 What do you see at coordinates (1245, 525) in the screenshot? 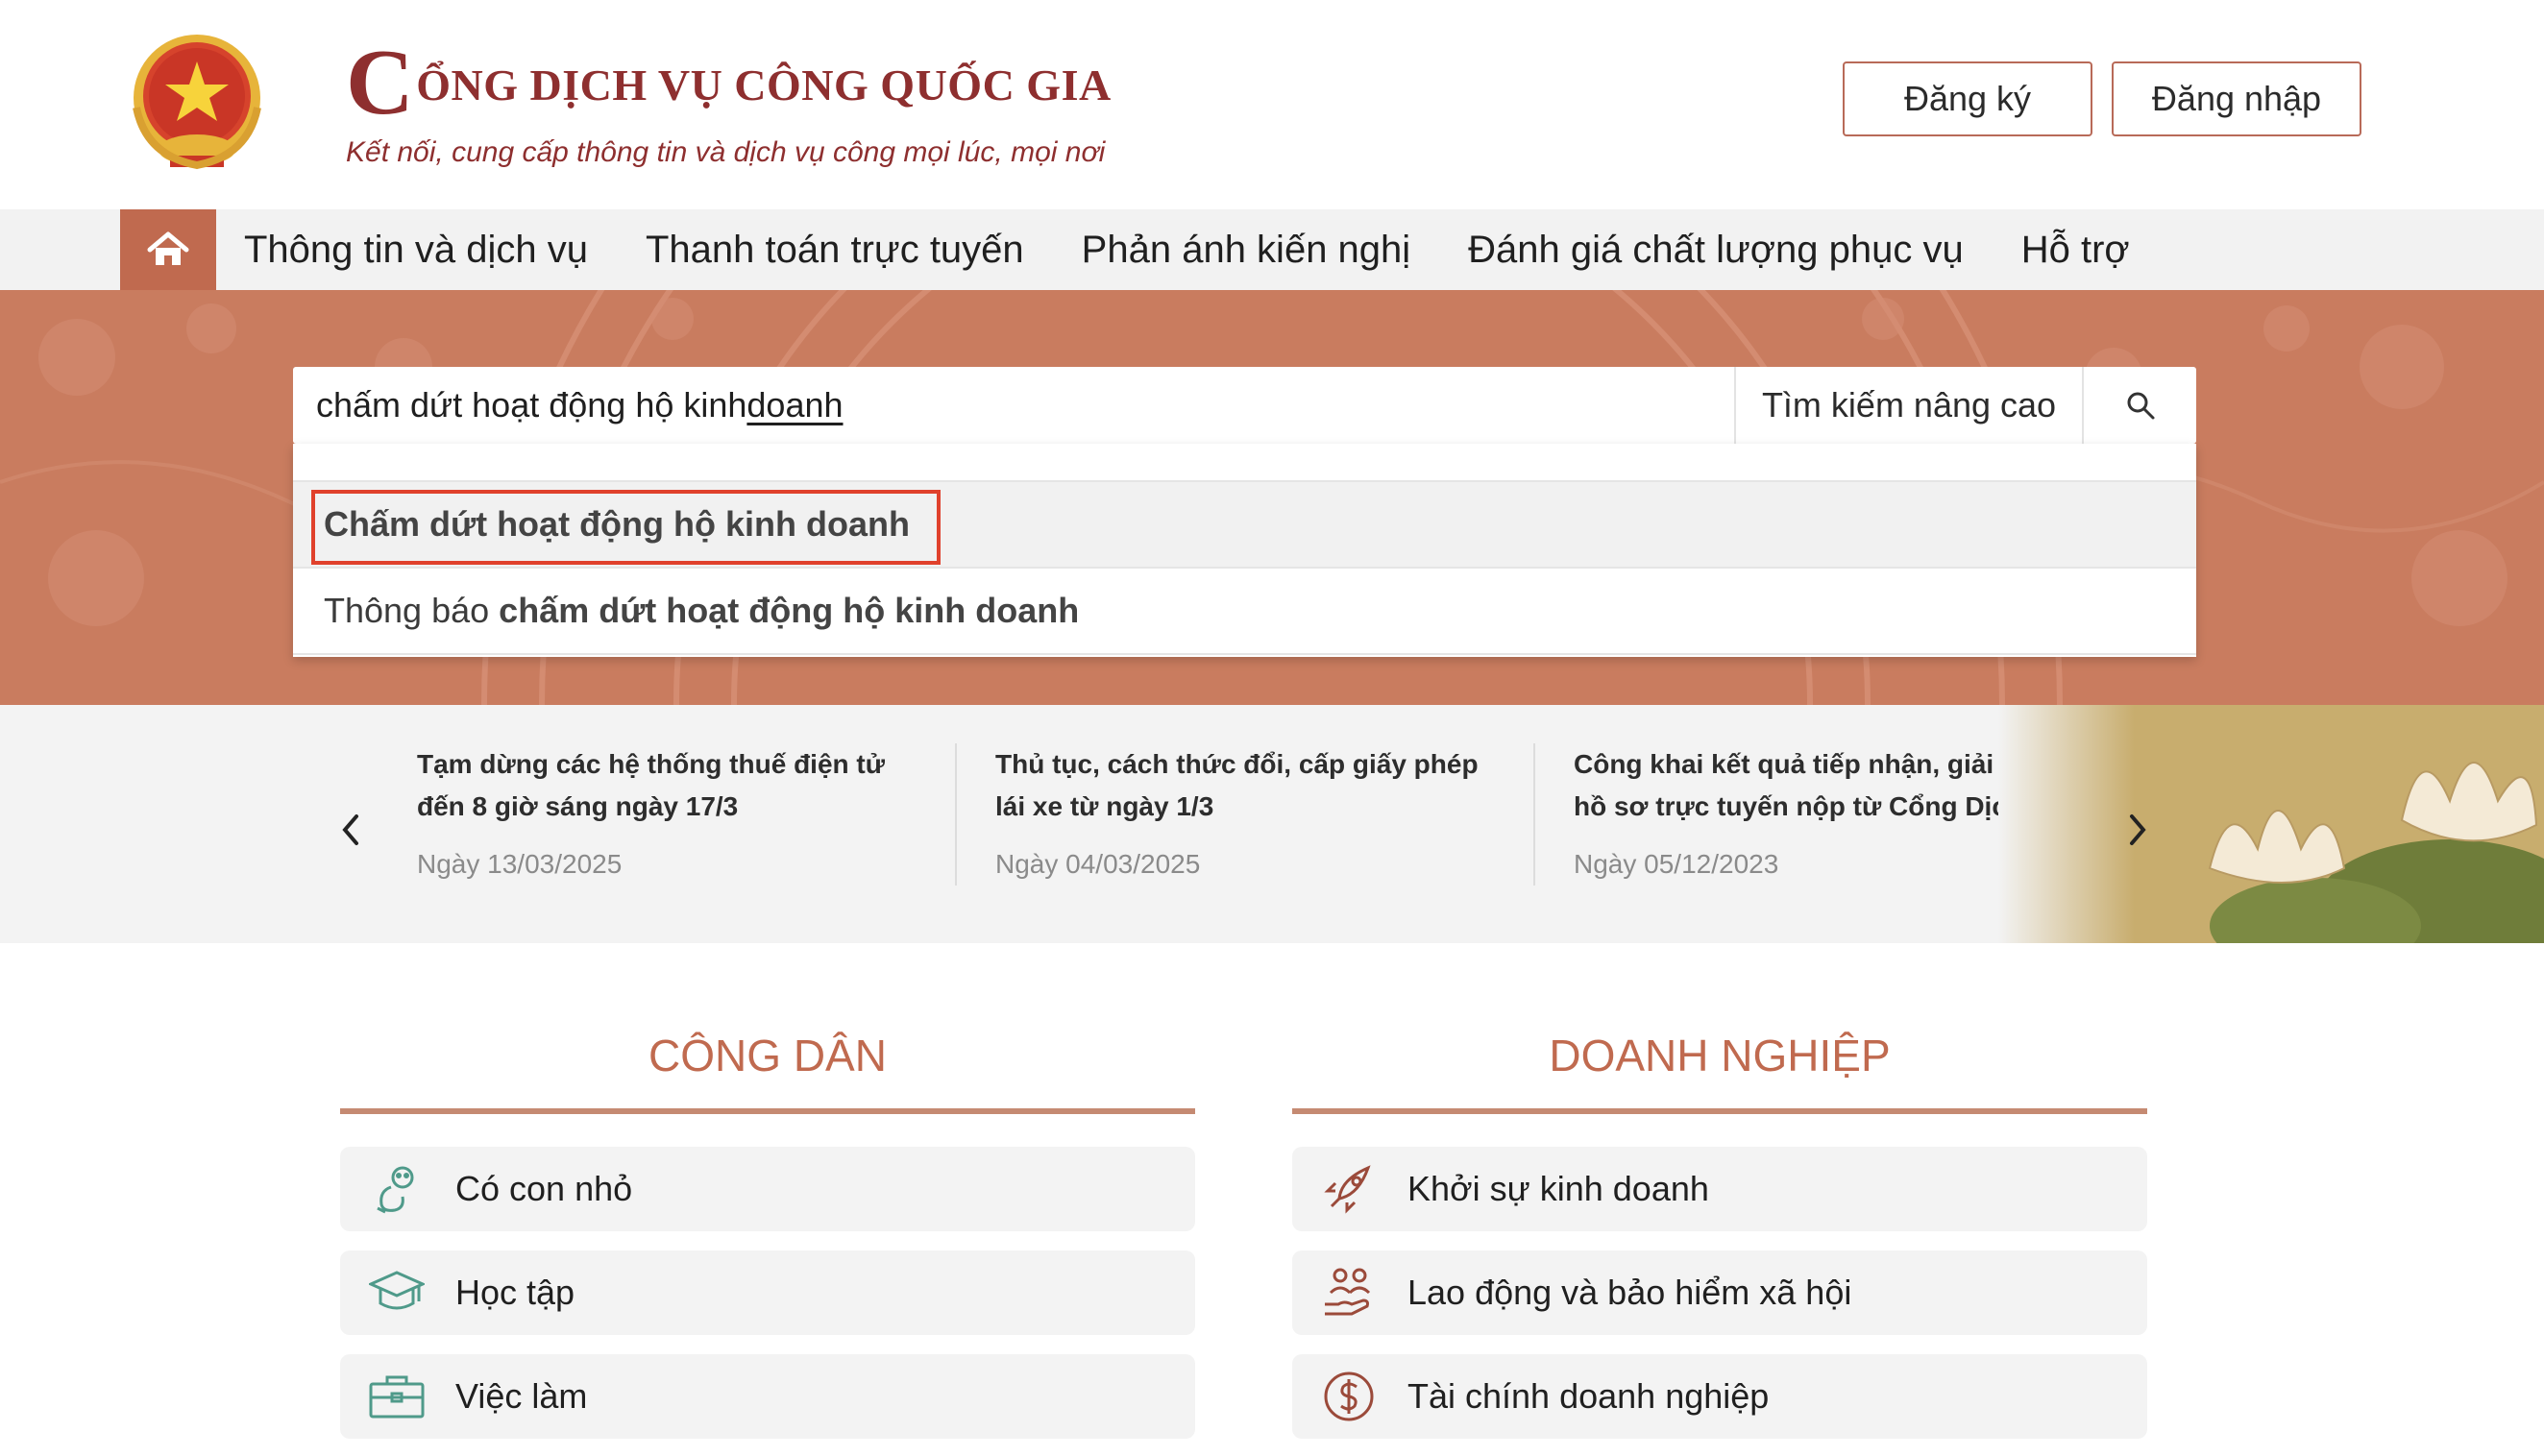
I see `suggestion-item: Chấm dứt hoạt động hộ kinh doanh` at bounding box center [1245, 525].